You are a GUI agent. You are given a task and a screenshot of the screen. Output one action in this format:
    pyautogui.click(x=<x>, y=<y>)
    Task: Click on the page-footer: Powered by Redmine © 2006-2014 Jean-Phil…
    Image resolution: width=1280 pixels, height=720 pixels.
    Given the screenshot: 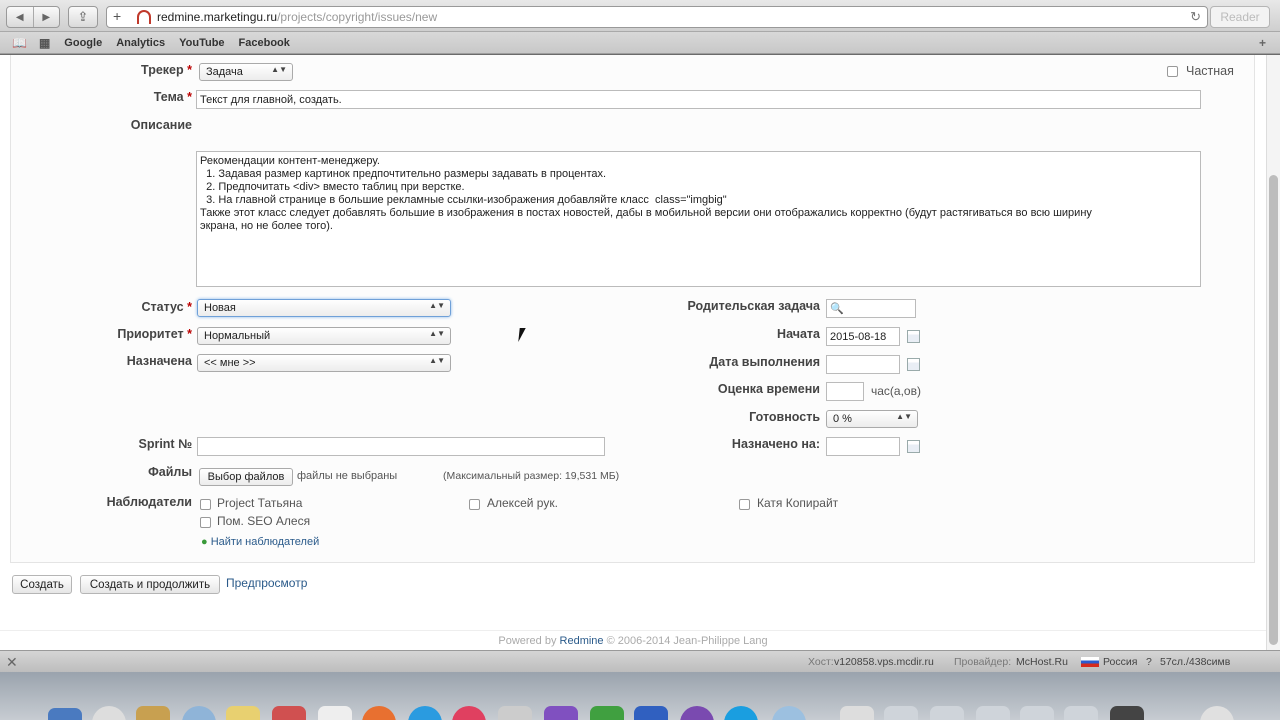 What is the action you would take?
    pyautogui.click(x=633, y=640)
    